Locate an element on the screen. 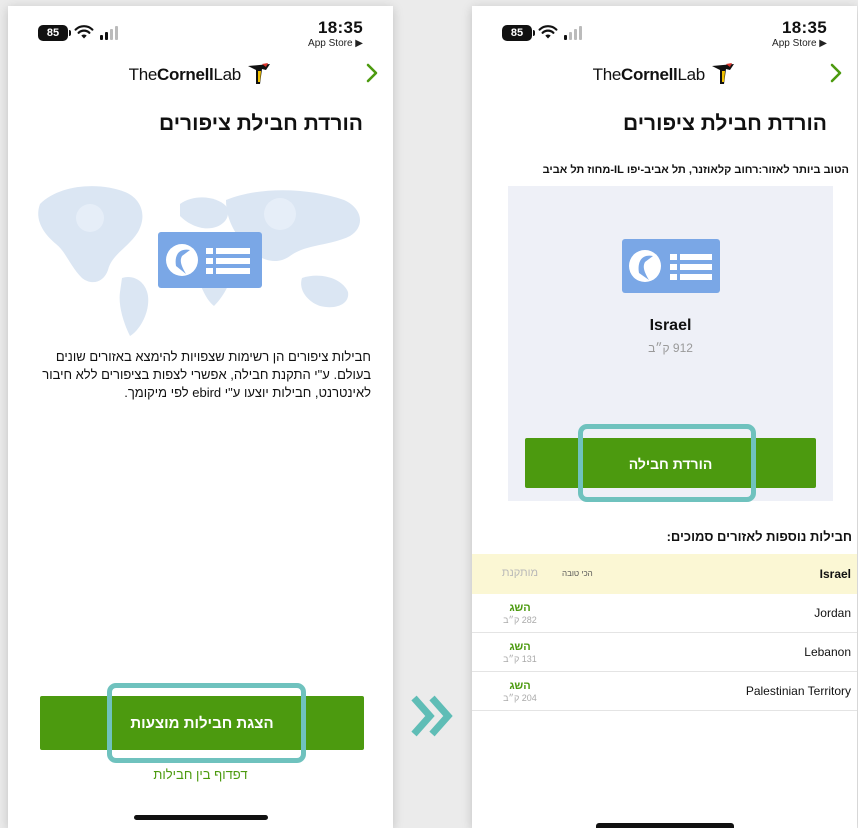 The height and width of the screenshot is (828, 858). pack-size: 912 ק״ב is located at coordinates (670, 348).